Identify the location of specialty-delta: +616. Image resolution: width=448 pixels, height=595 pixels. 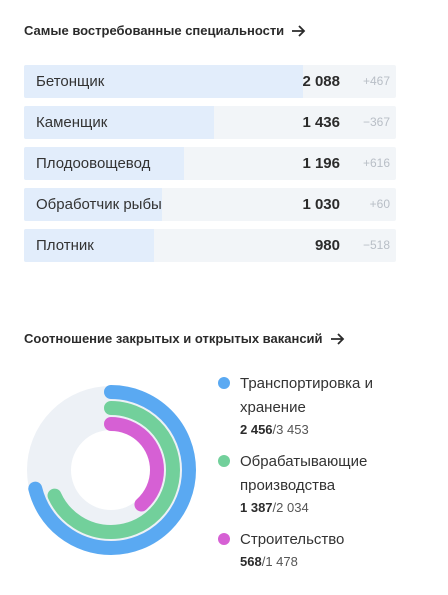
(376, 163).